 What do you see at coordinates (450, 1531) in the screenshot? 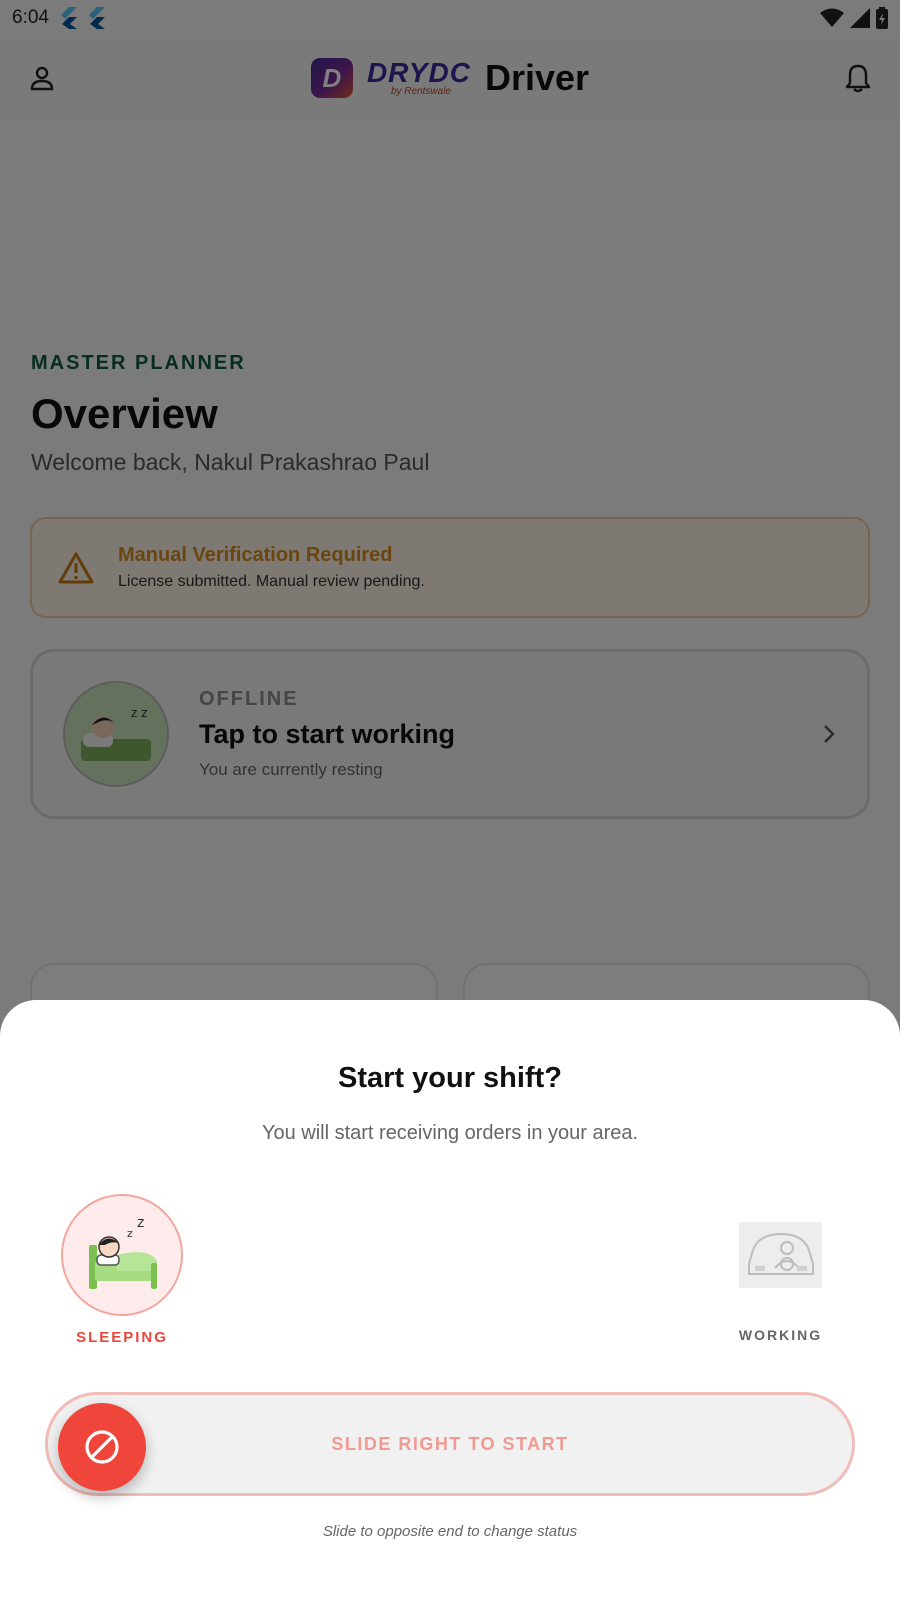
I see `slider-hint: Slide to opposite end to change status` at bounding box center [450, 1531].